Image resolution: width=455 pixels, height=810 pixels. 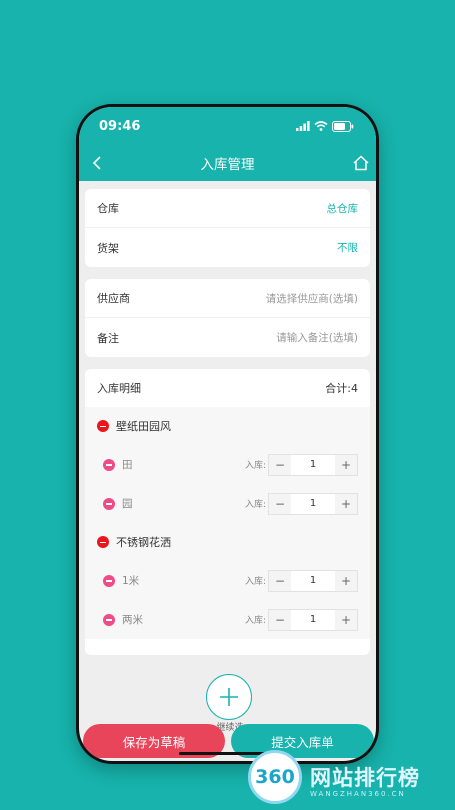 I want to click on wifi-icon, so click(x=321, y=126).